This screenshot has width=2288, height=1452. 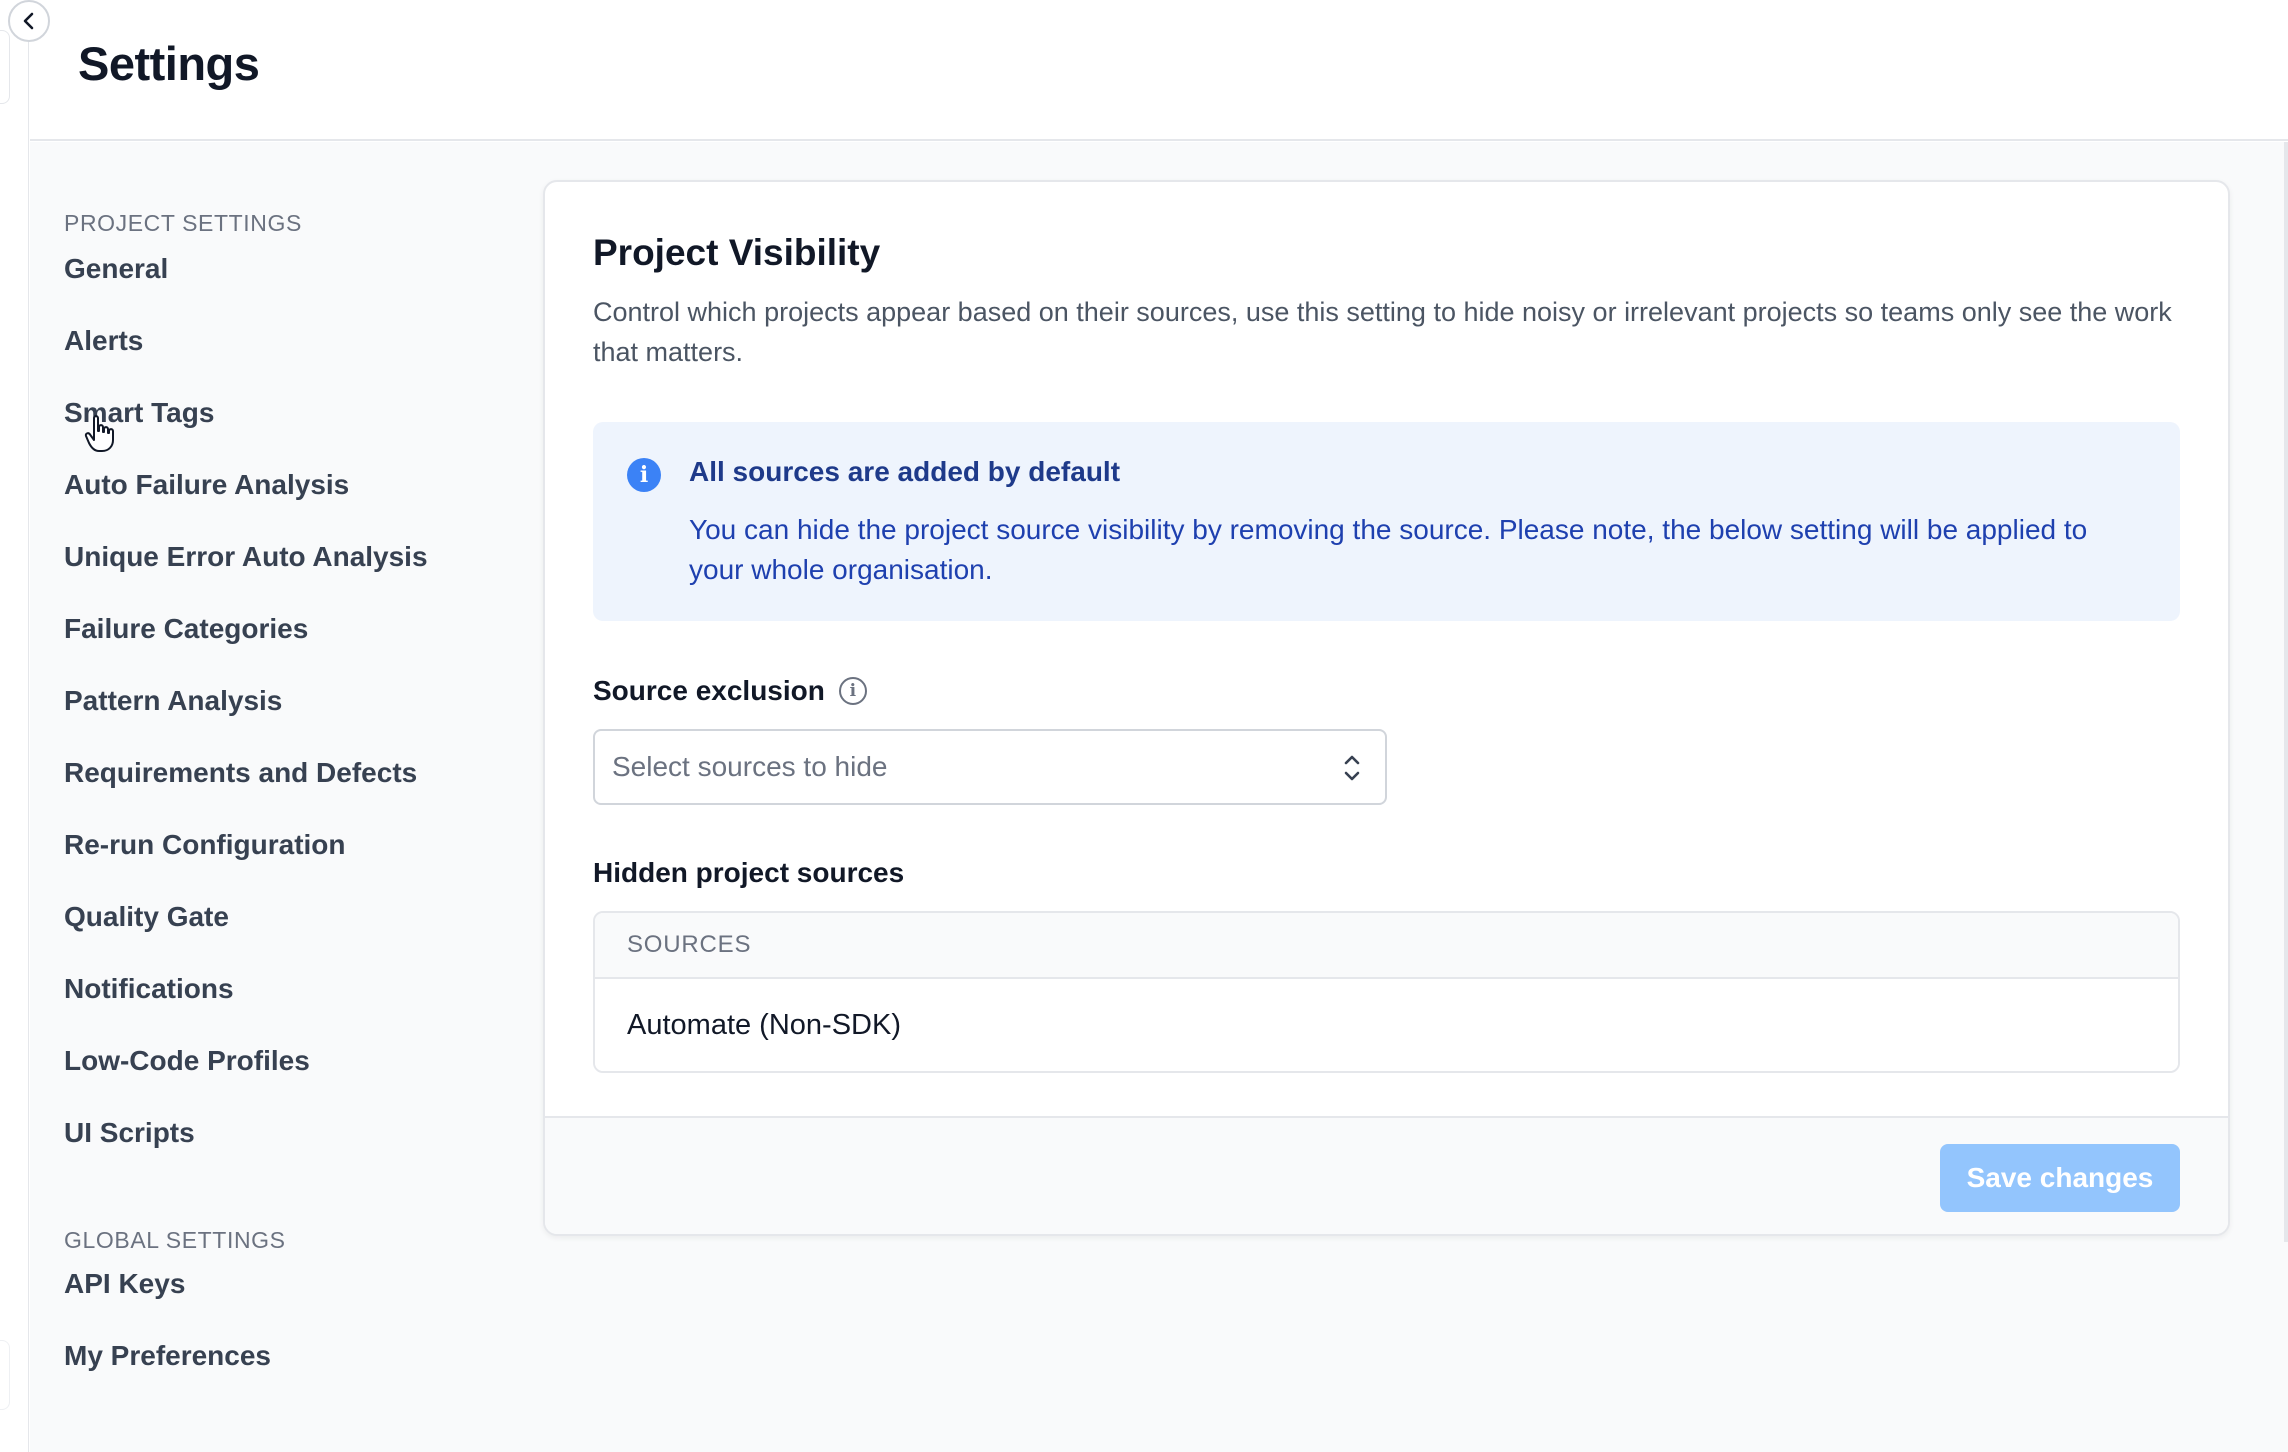 I want to click on left-rail, so click(x=14, y=726).